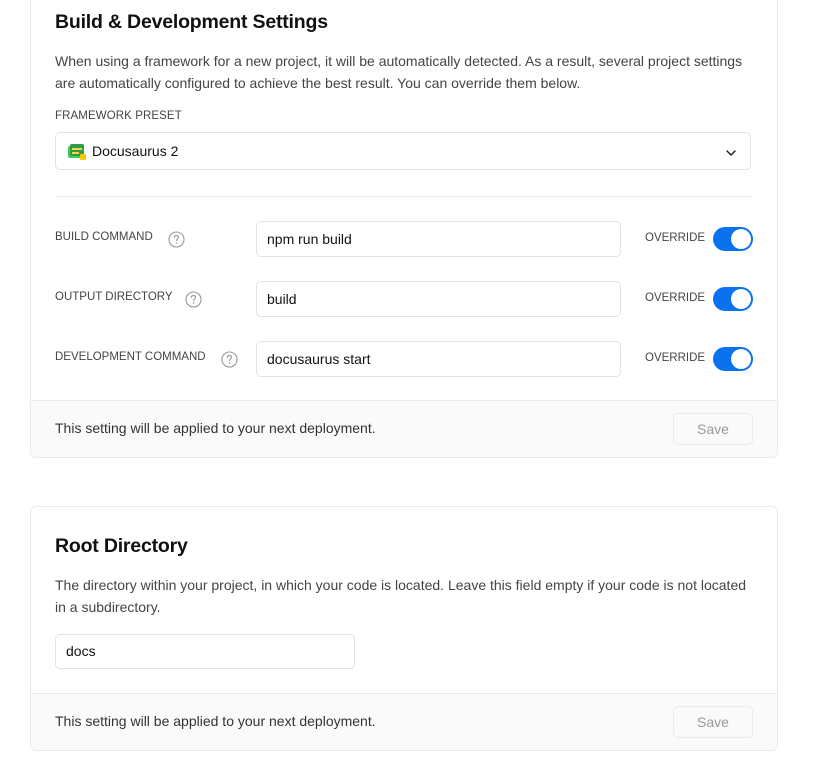  Describe the element at coordinates (104, 237) in the screenshot. I see `build-command-label: BUILD COMMAND` at that location.